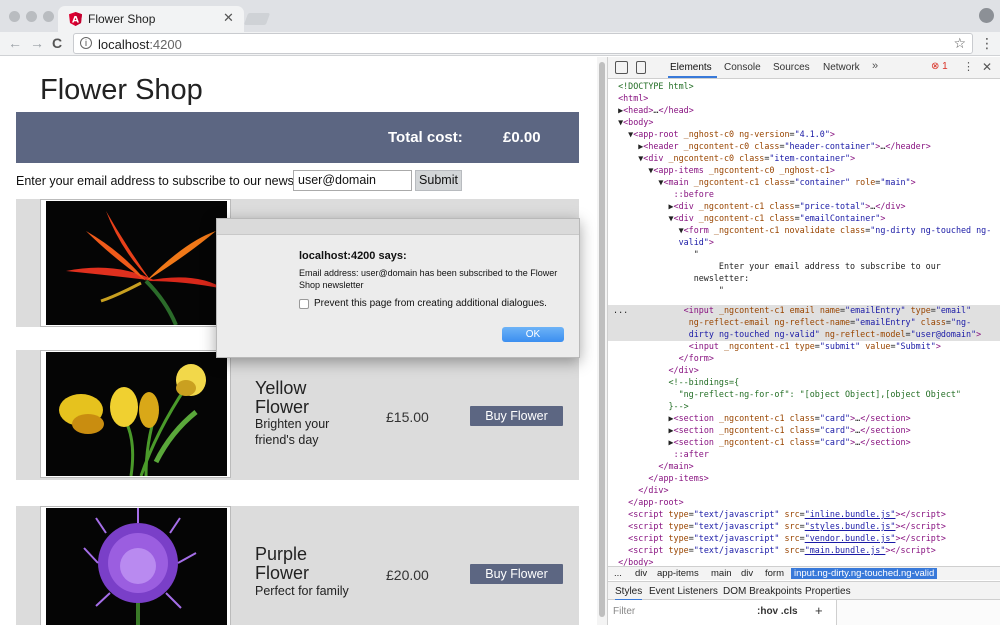  Describe the element at coordinates (15, 43) in the screenshot. I see `back-arrow-icon: ←` at that location.